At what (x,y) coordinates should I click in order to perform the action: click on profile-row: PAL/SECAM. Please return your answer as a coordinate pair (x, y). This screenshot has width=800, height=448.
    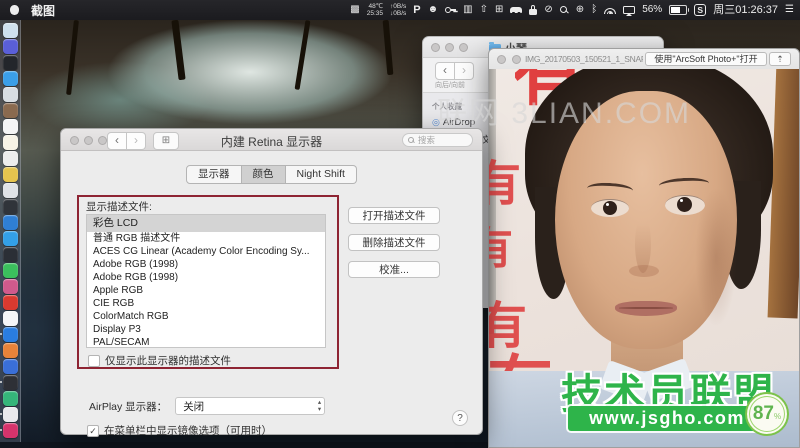
    Looking at the image, I should click on (206, 341).